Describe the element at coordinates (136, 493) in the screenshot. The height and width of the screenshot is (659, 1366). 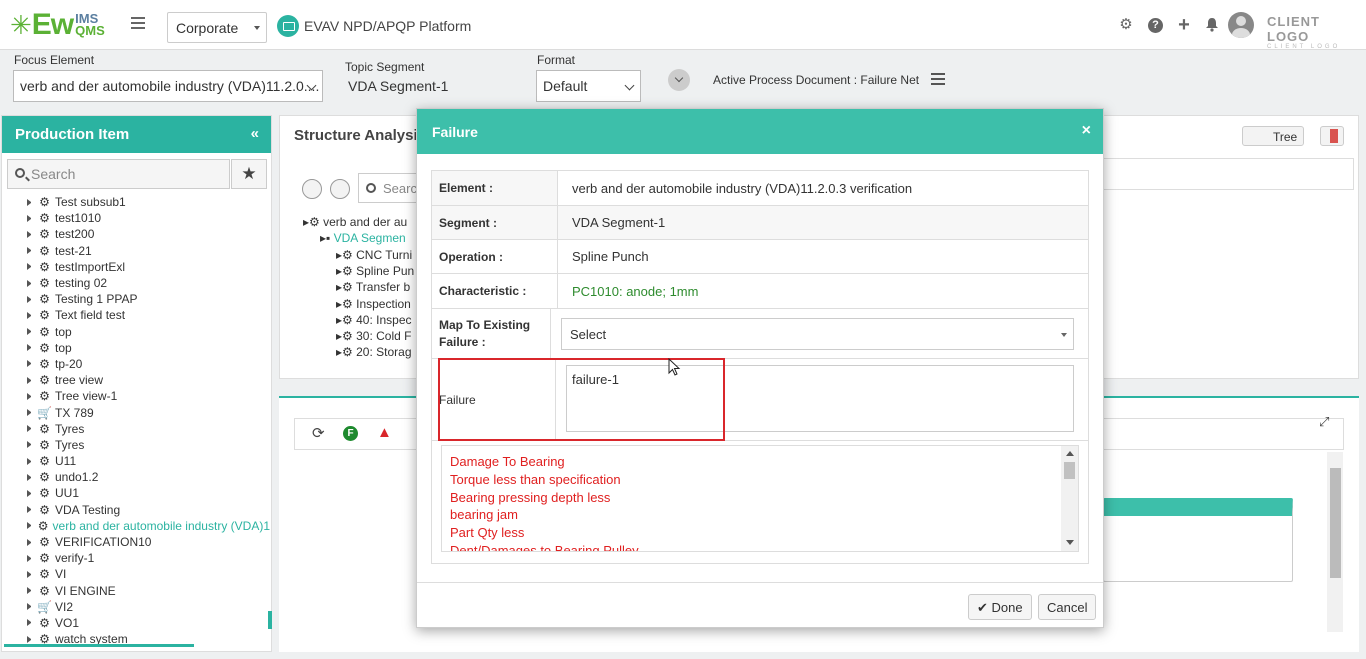
I see `tree-item: ⚙ UU1` at that location.